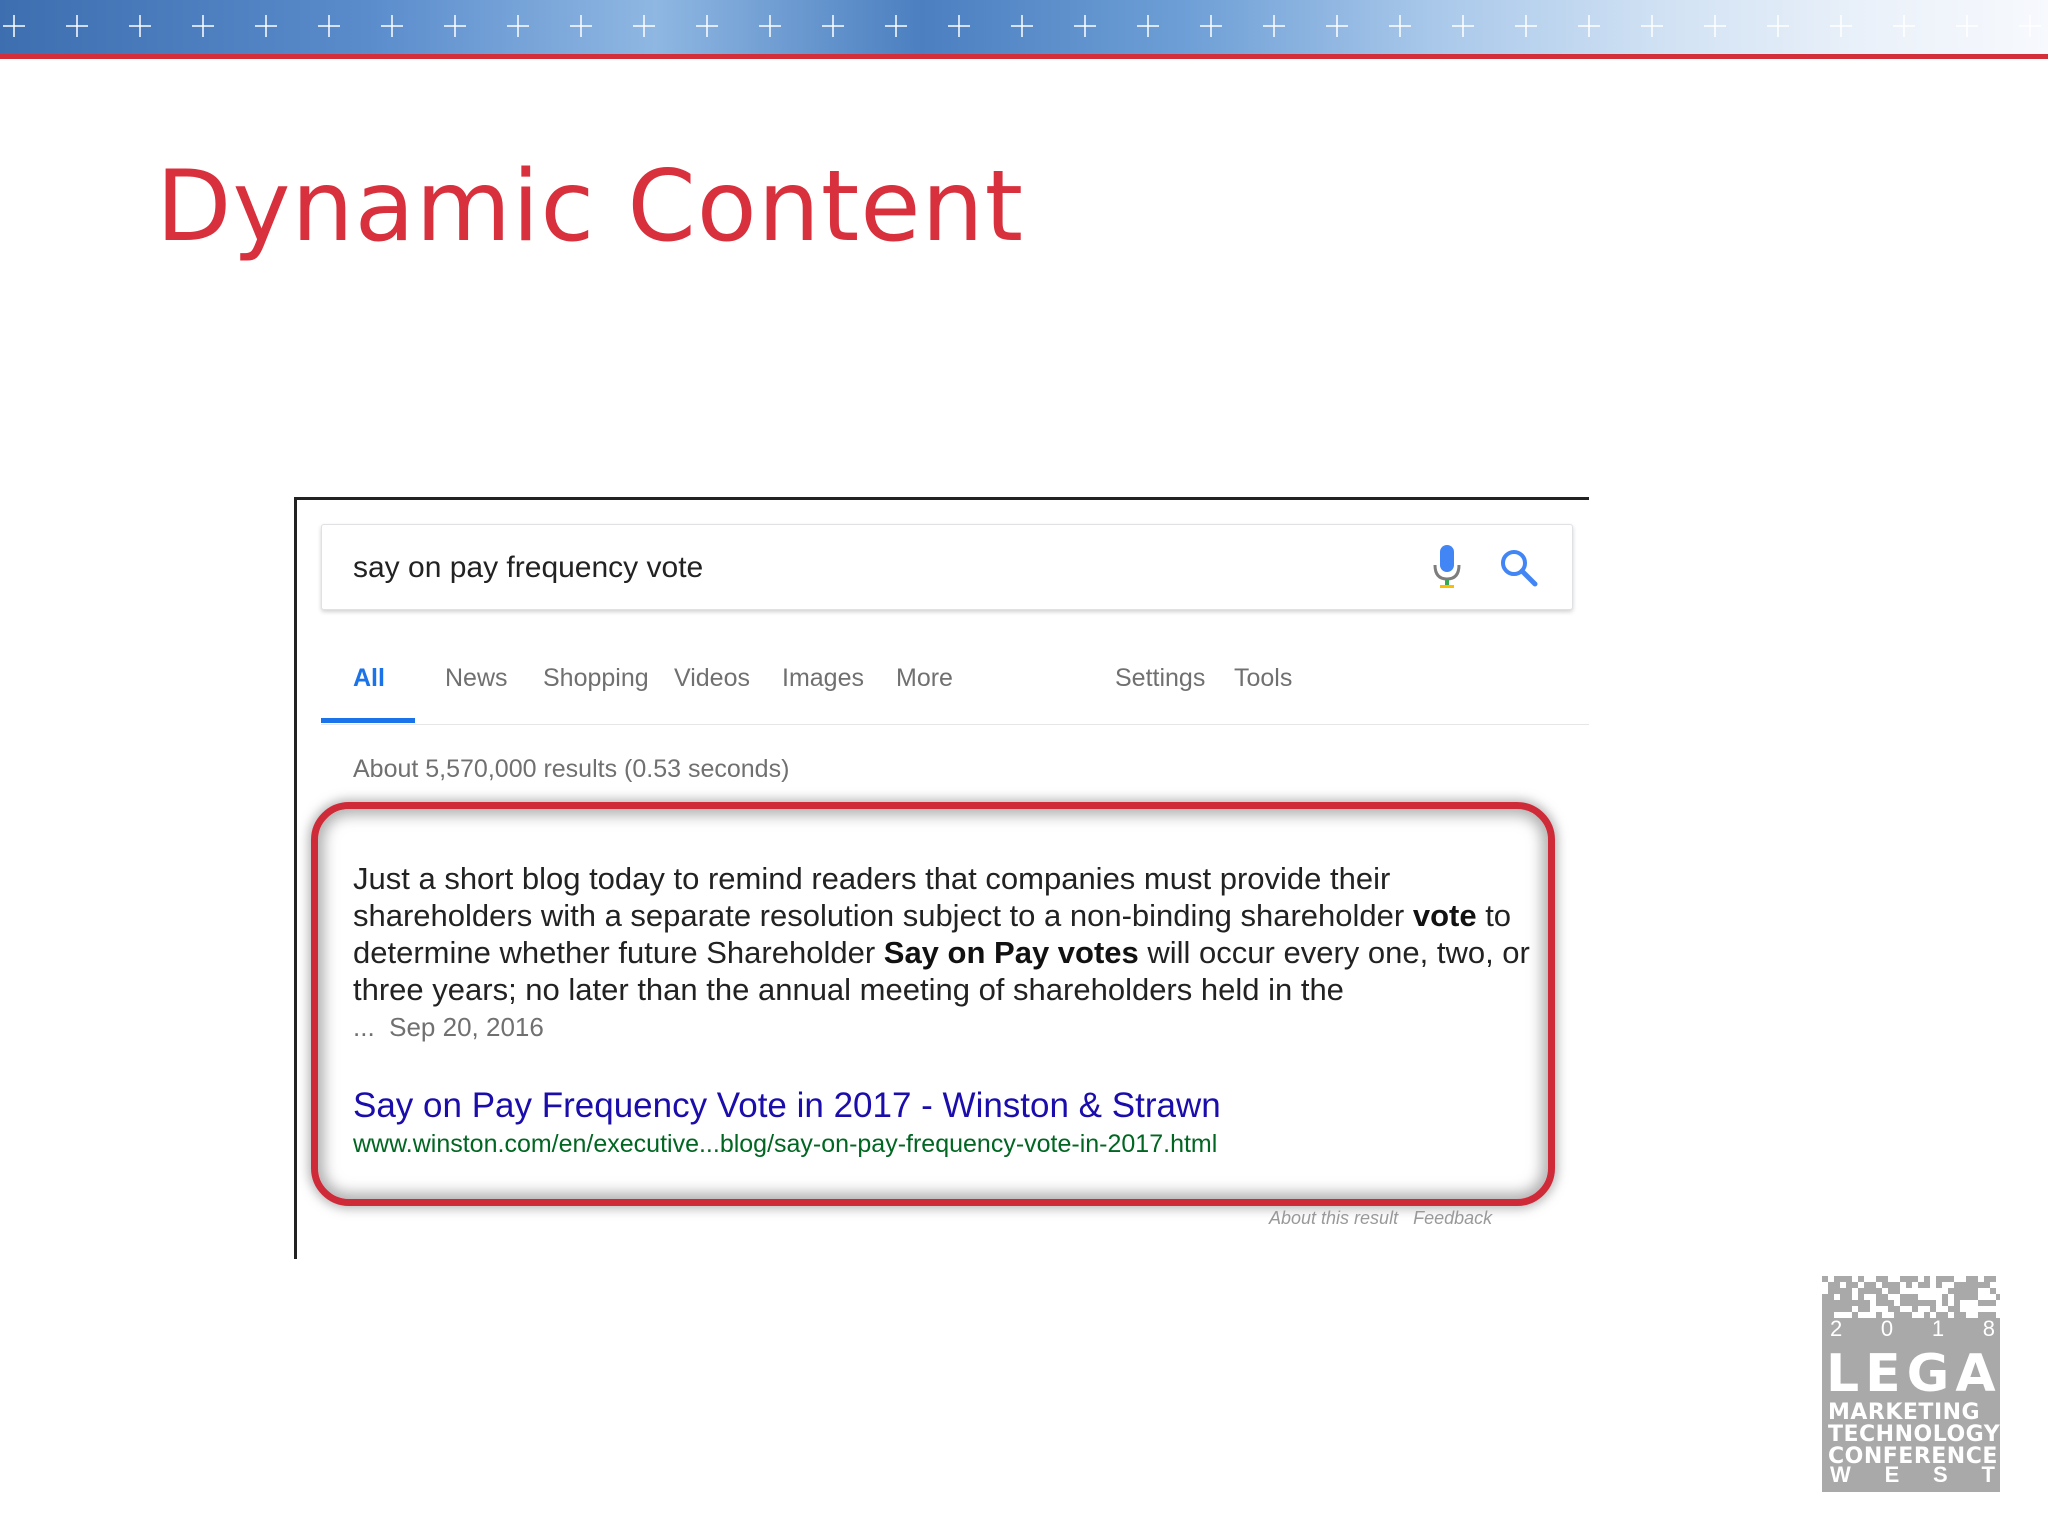 The image size is (2048, 1536). Describe the element at coordinates (1519, 568) in the screenshot. I see `search-icon` at that location.